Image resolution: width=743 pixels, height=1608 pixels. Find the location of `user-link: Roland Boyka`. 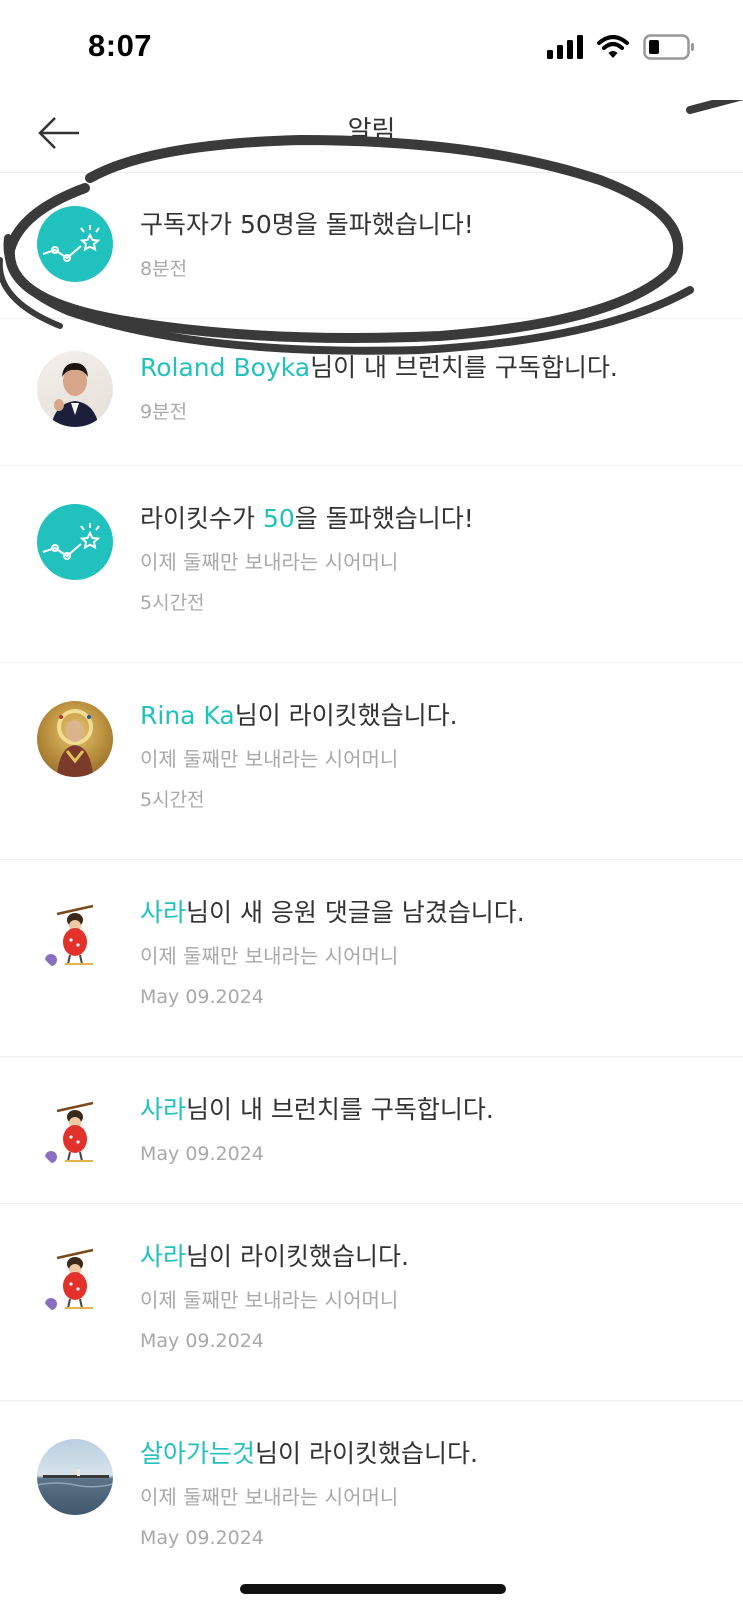

user-link: Roland Boyka is located at coordinates (225, 367).